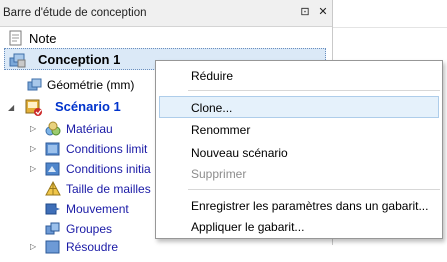 The image size is (447, 262). Describe the element at coordinates (53, 229) in the screenshot. I see `groups-icon` at that location.